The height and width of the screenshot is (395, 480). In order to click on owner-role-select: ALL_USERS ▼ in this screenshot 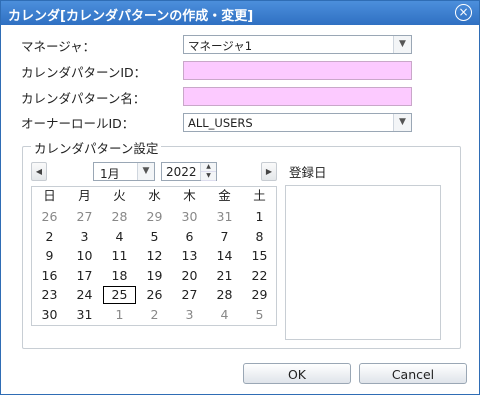, I will do `click(297, 122)`.